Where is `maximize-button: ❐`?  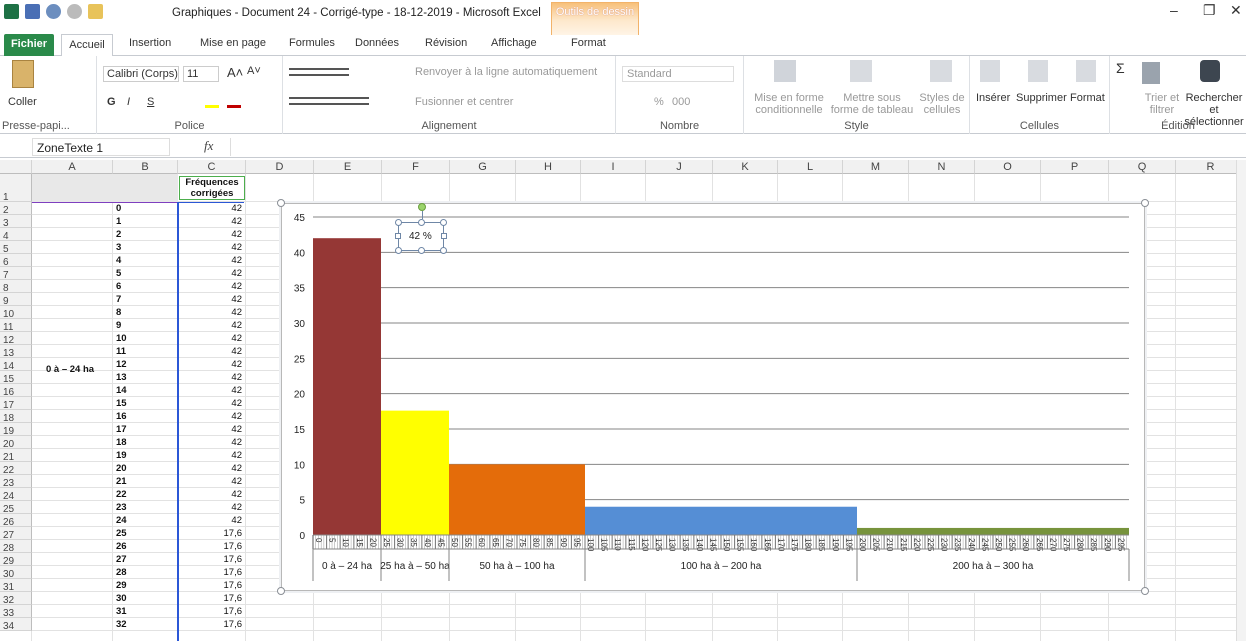
maximize-button: ❐ is located at coordinates (1209, 10).